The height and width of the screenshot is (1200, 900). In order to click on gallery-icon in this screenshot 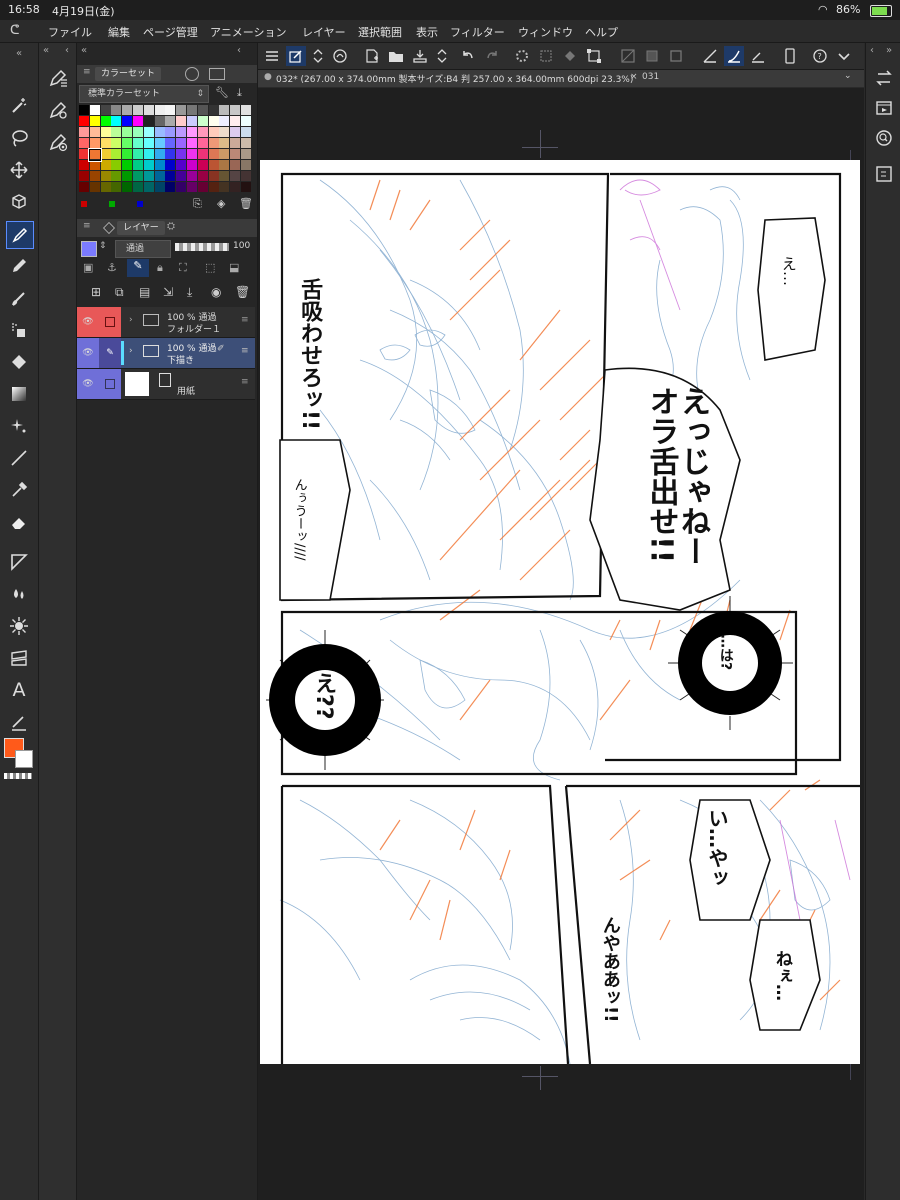, I will do `click(340, 56)`.